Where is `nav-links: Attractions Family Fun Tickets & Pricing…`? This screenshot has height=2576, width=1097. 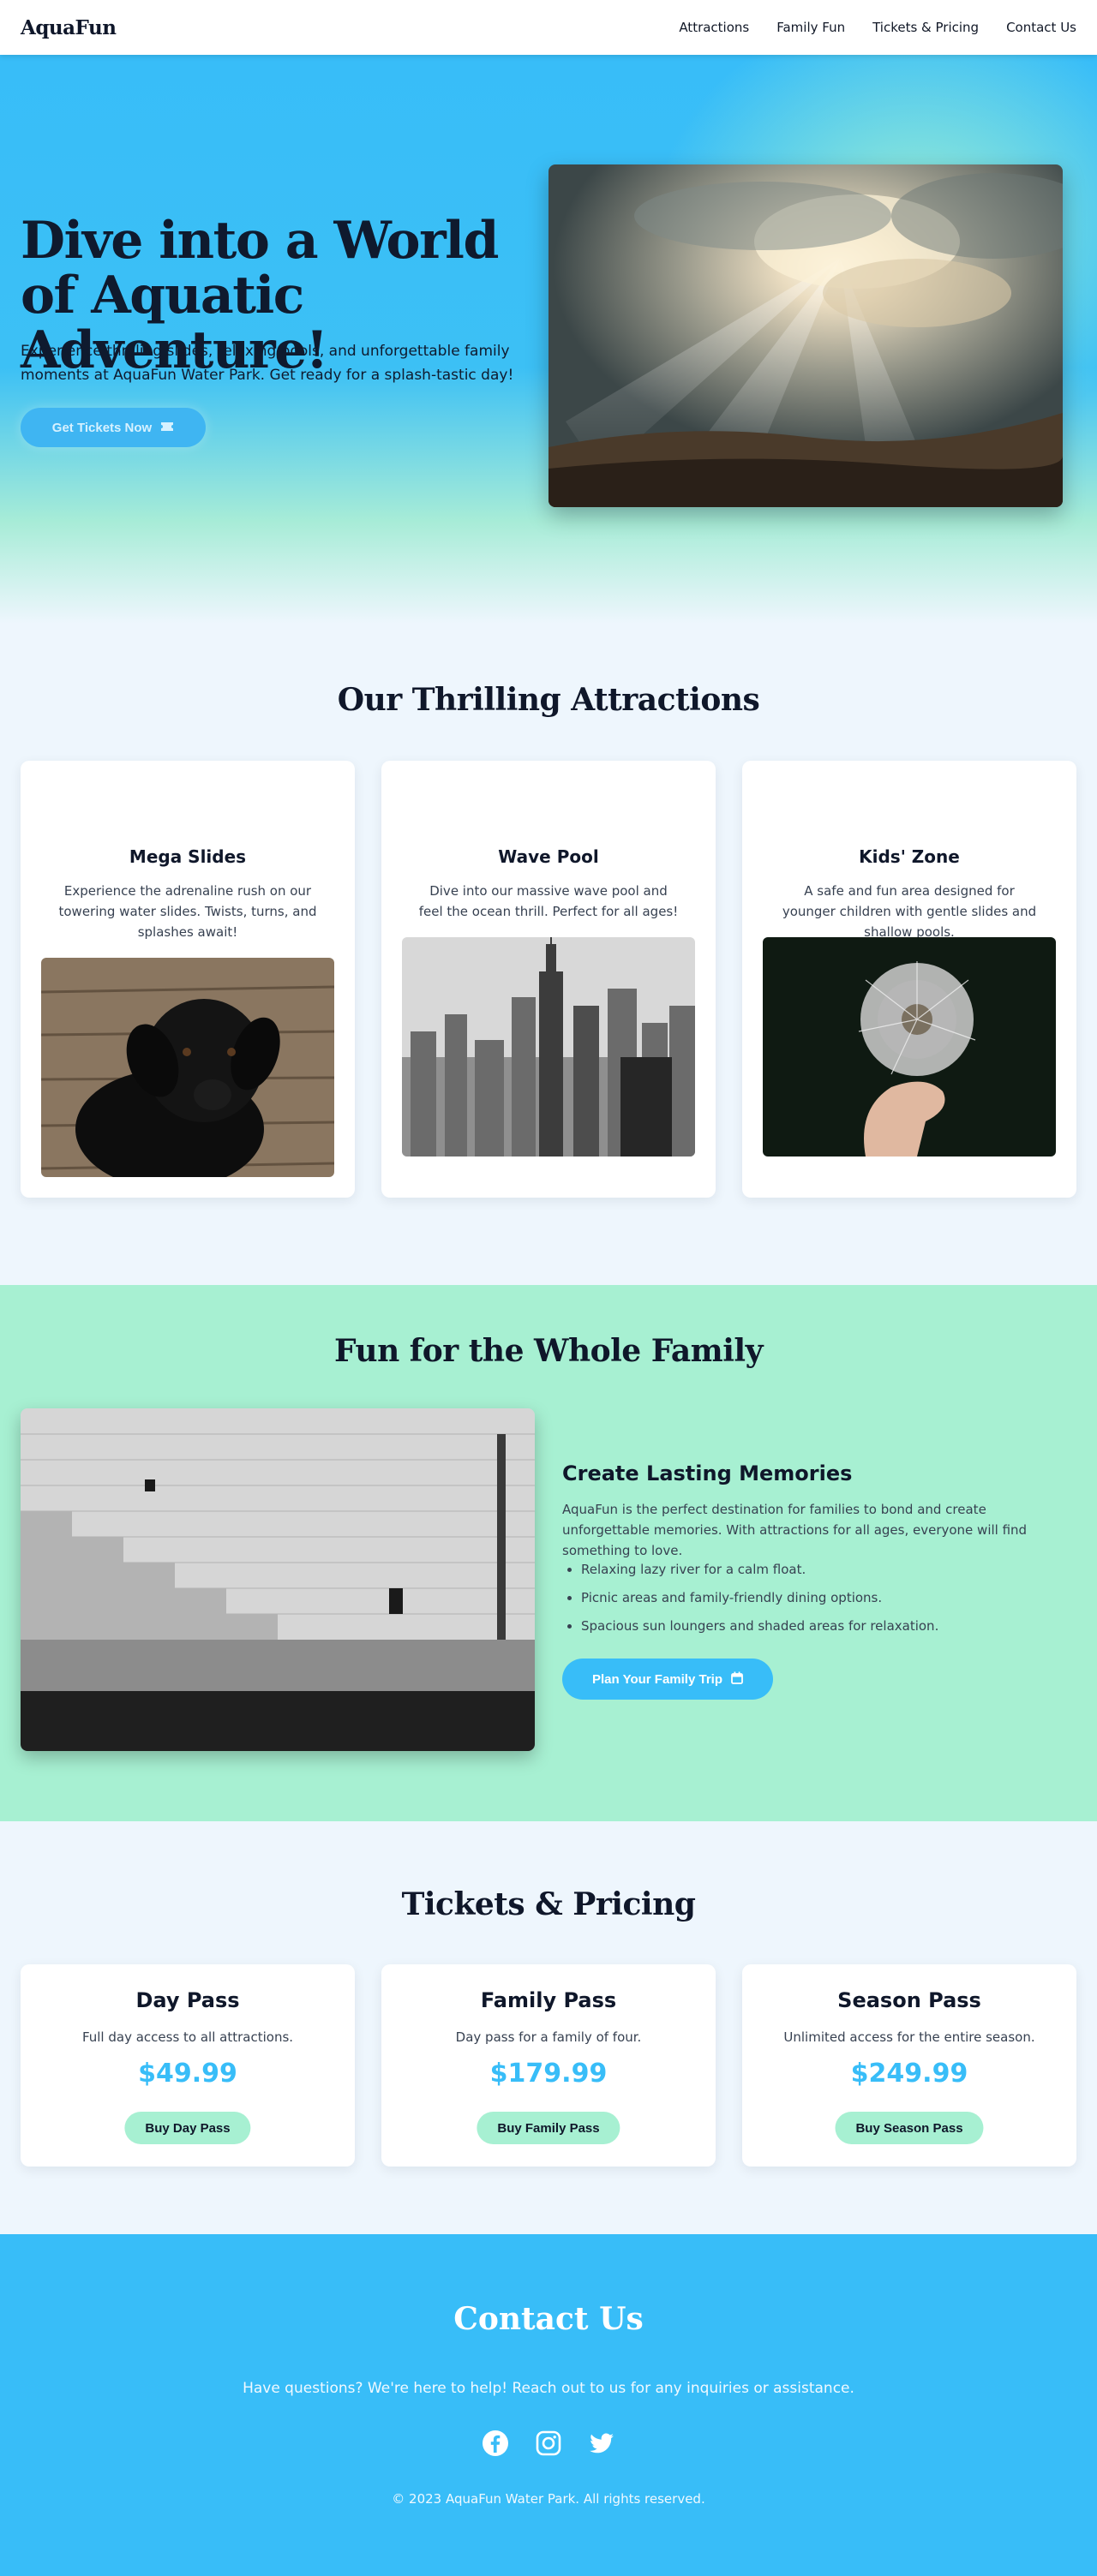
nav-links: Attractions Family Fun Tickets & Pricing… is located at coordinates (877, 27).